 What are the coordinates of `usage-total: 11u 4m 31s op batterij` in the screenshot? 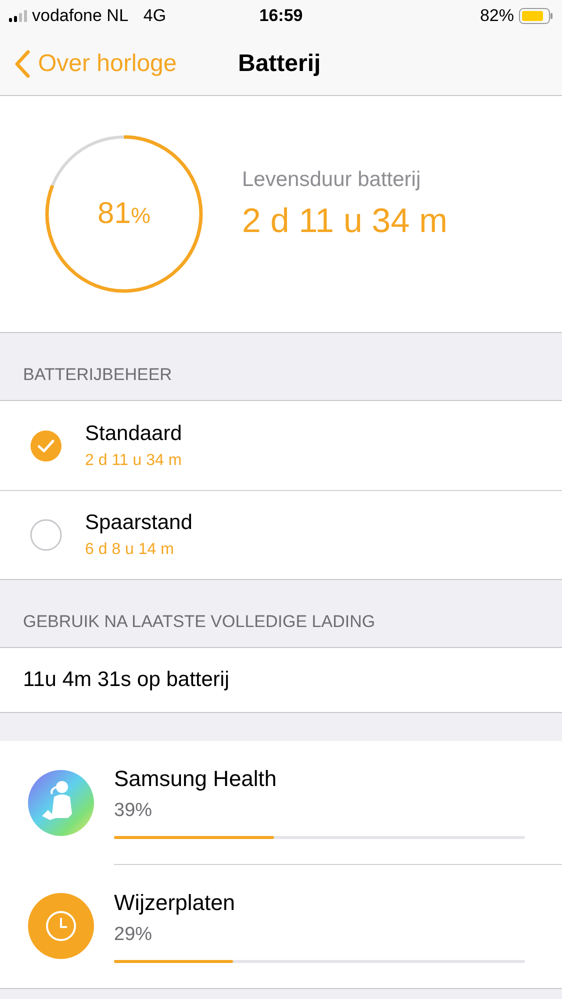 It's located at (126, 680).